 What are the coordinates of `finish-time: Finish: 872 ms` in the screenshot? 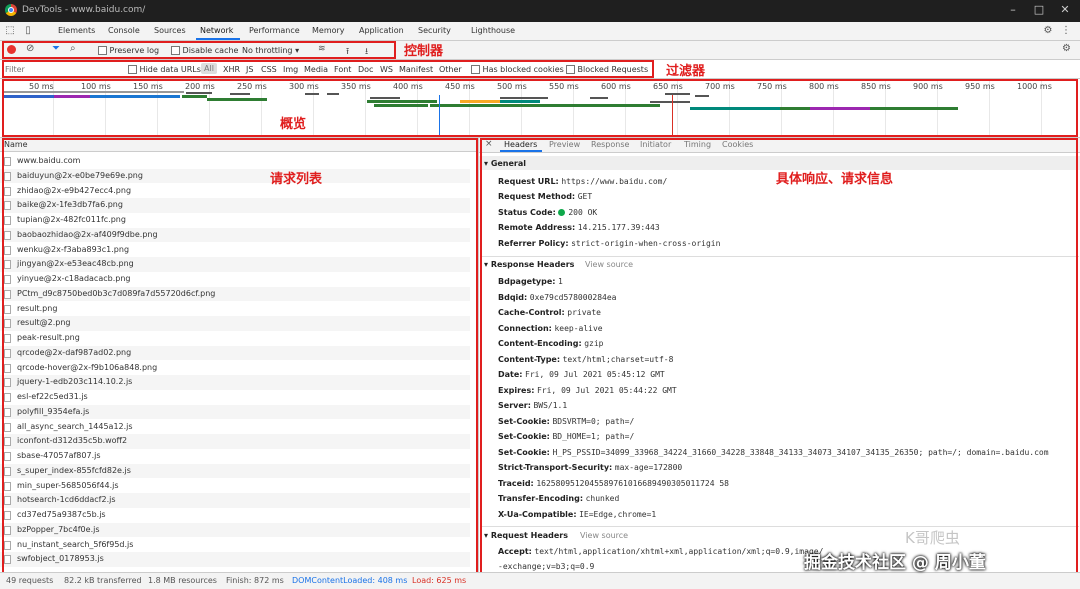 It's located at (255, 580).